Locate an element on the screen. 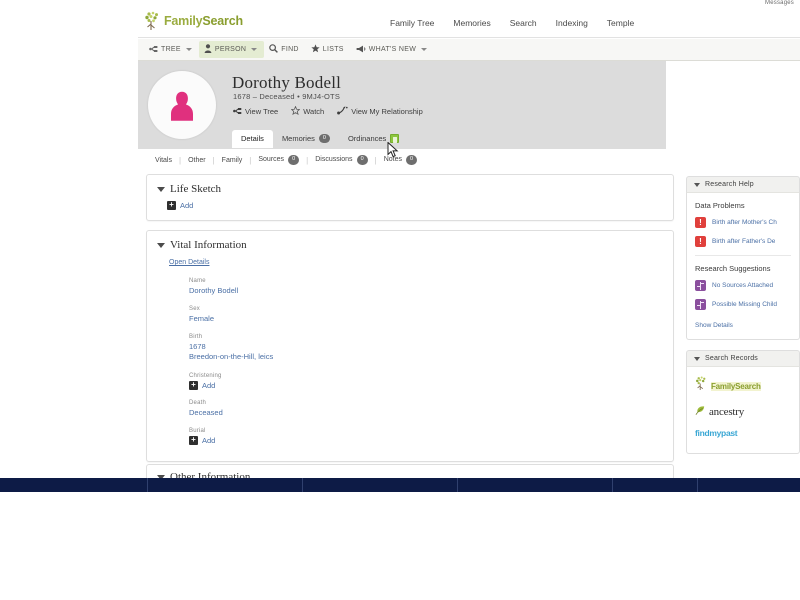 The image size is (800, 600). relationship-icon is located at coordinates (342, 111).